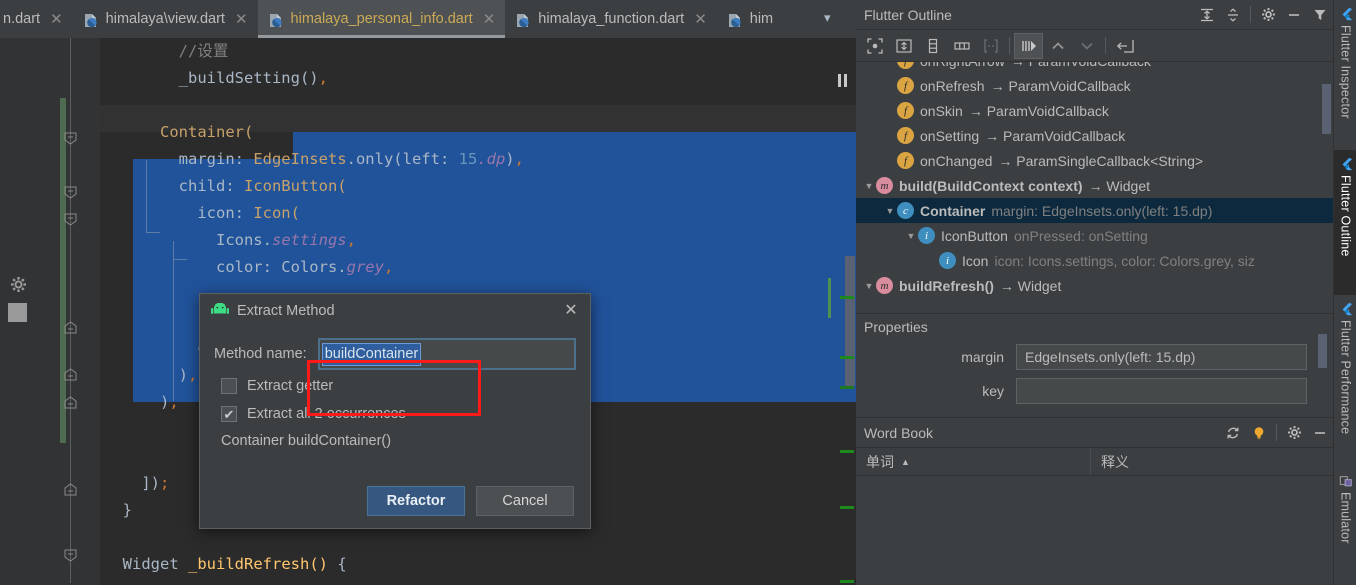  Describe the element at coordinates (1326, 109) in the screenshot. I see `tree-vertical-scrollbar` at that location.